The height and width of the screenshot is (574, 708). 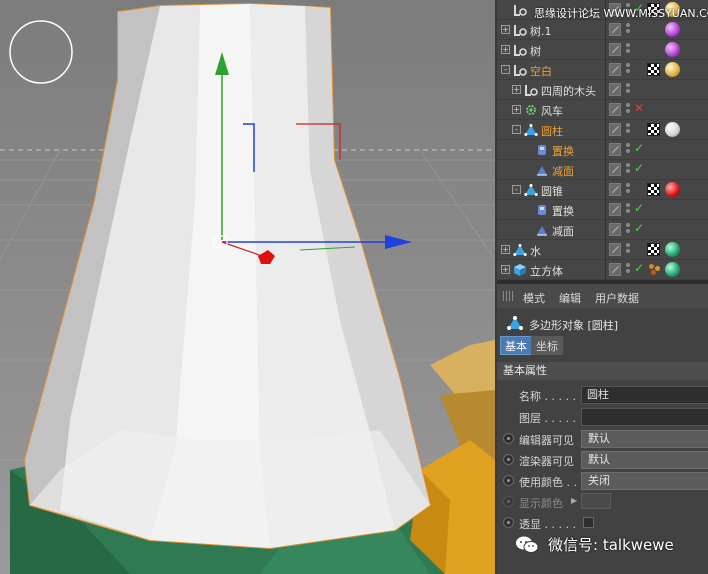 I want to click on disabled-x-icon: ✕, so click(x=639, y=108).